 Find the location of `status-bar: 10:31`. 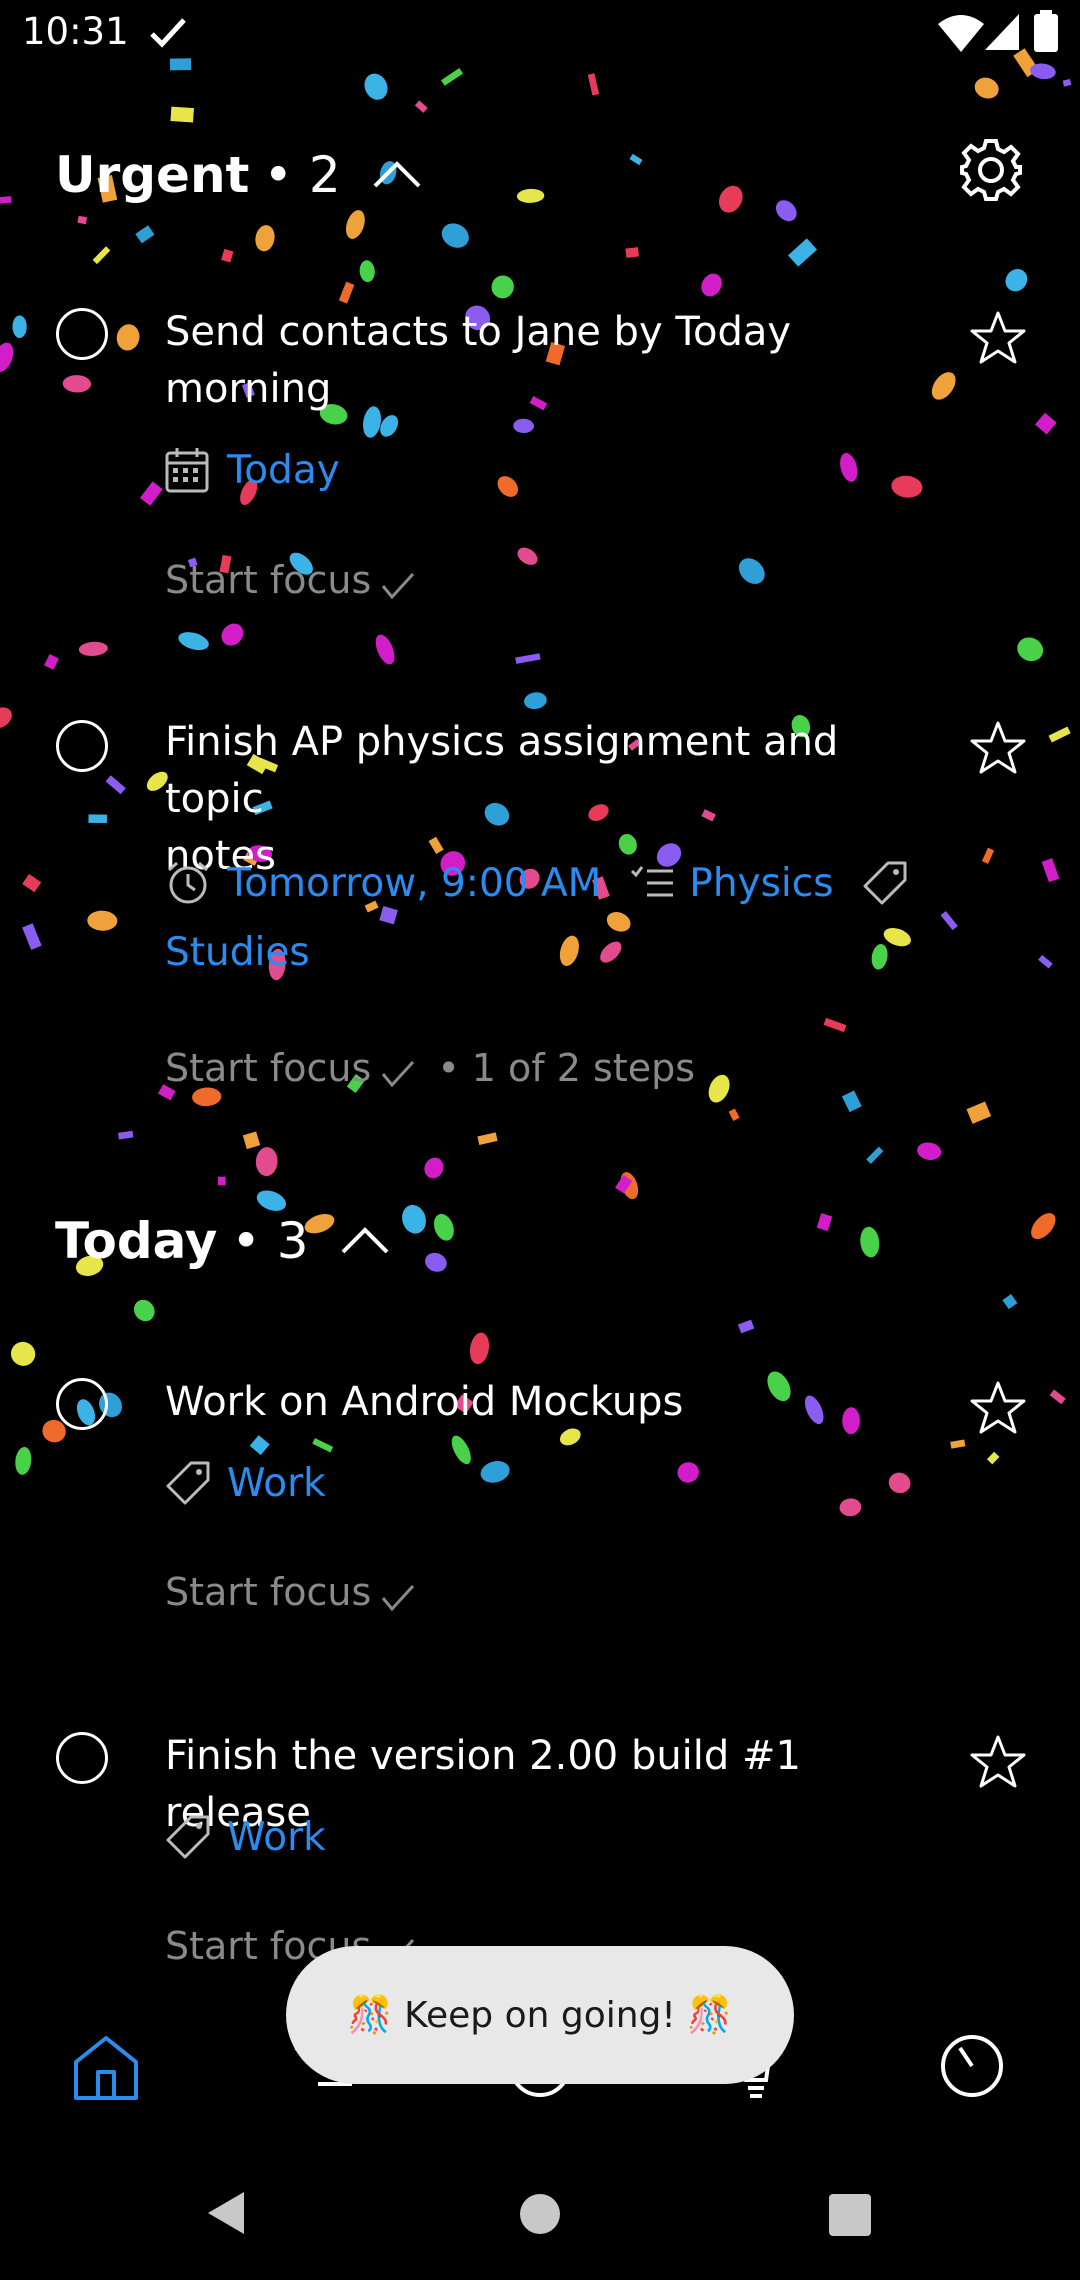

status-bar: 10:31 is located at coordinates (540, 33).